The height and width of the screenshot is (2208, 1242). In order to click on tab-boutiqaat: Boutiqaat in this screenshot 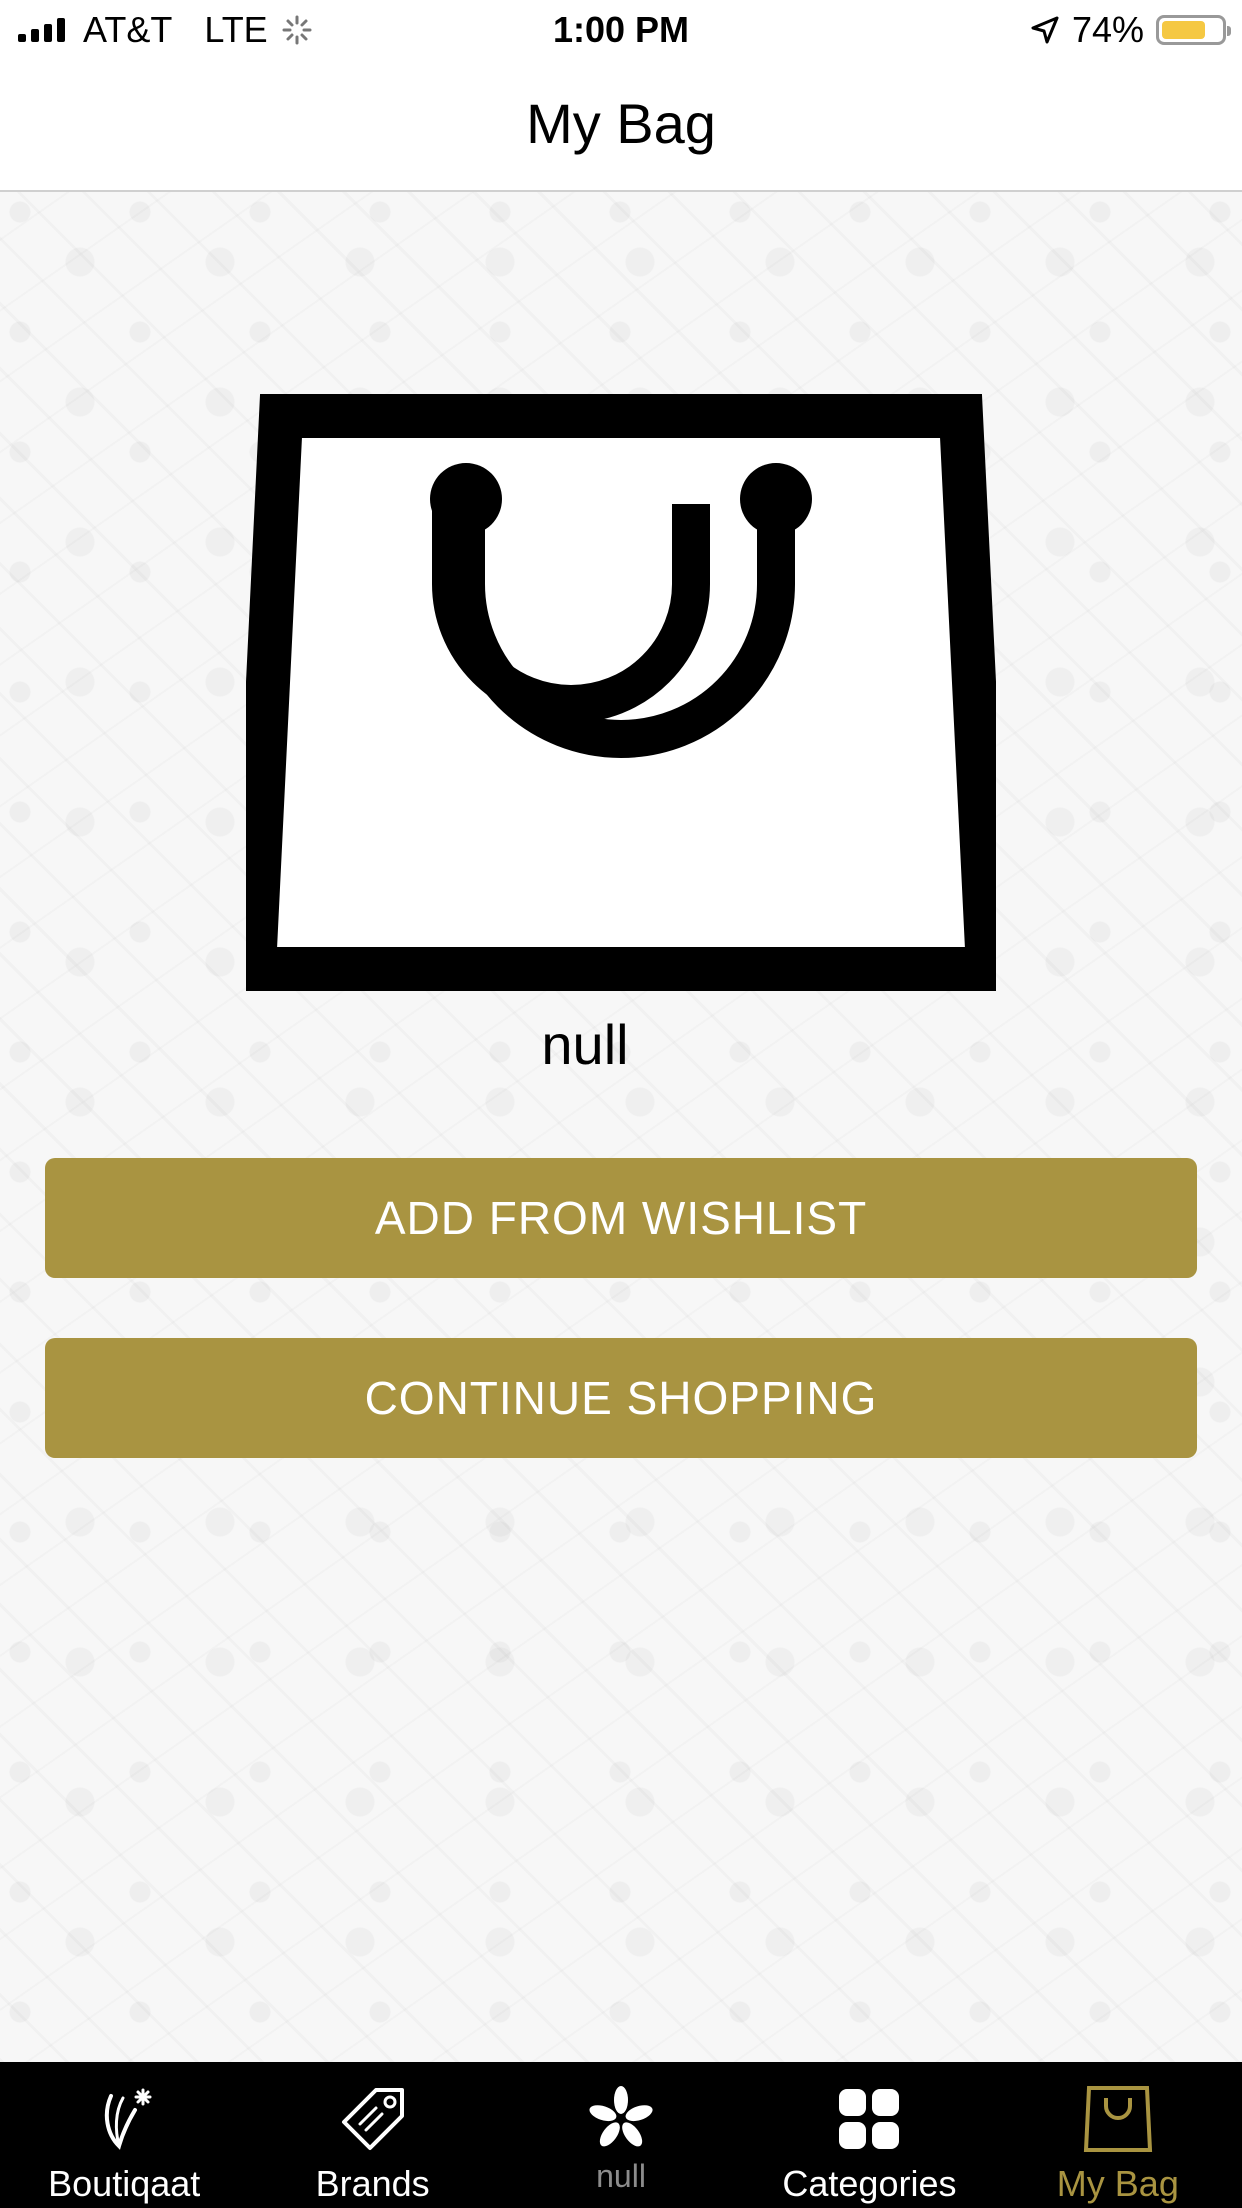, I will do `click(124, 2135)`.